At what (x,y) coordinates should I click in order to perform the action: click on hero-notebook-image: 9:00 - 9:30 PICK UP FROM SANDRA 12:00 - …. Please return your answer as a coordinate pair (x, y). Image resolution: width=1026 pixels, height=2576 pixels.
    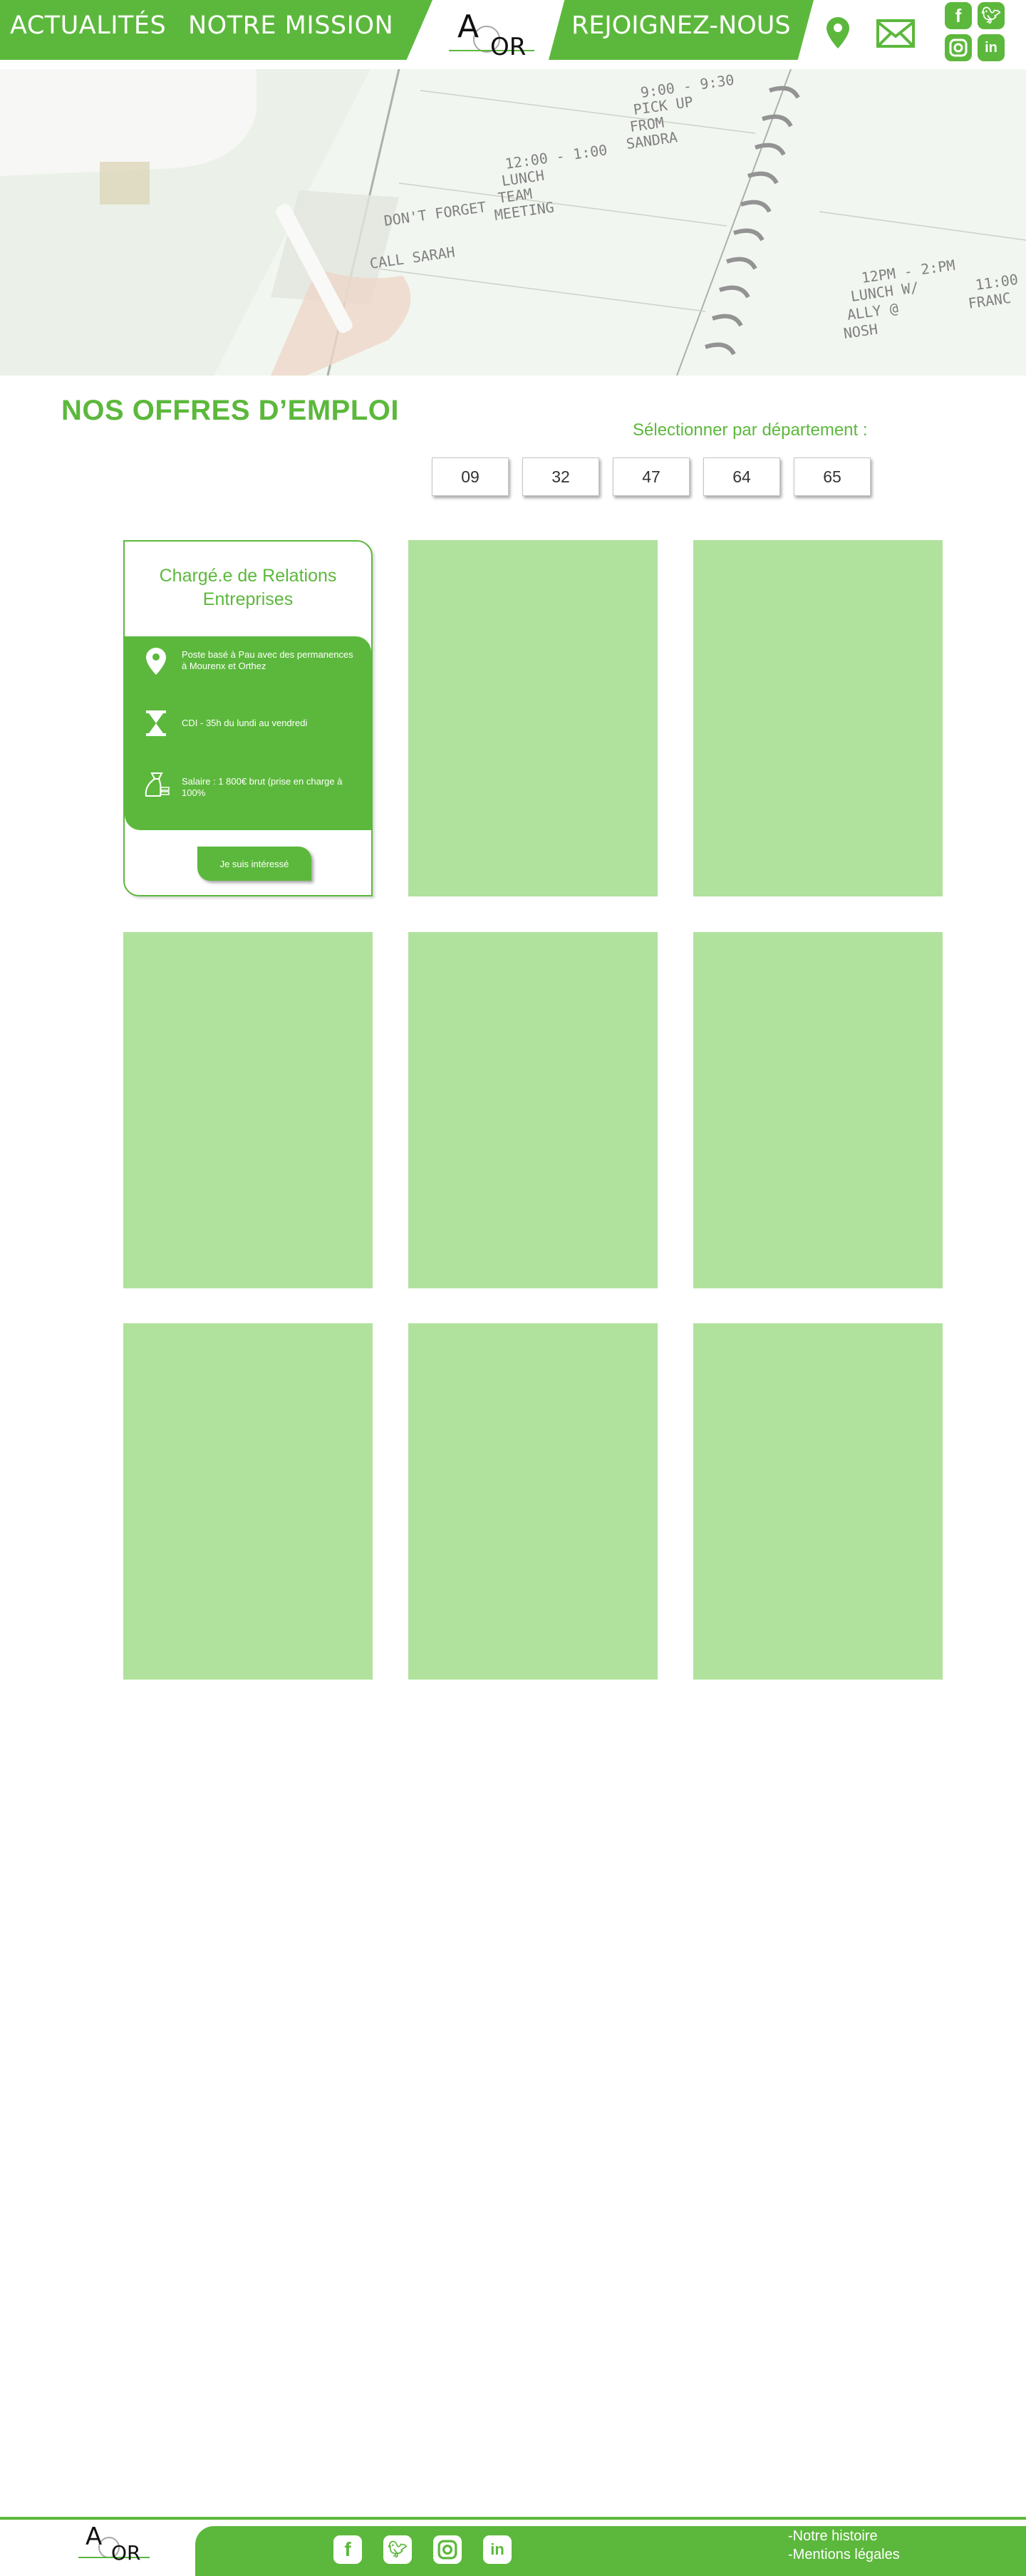
    Looking at the image, I should click on (513, 223).